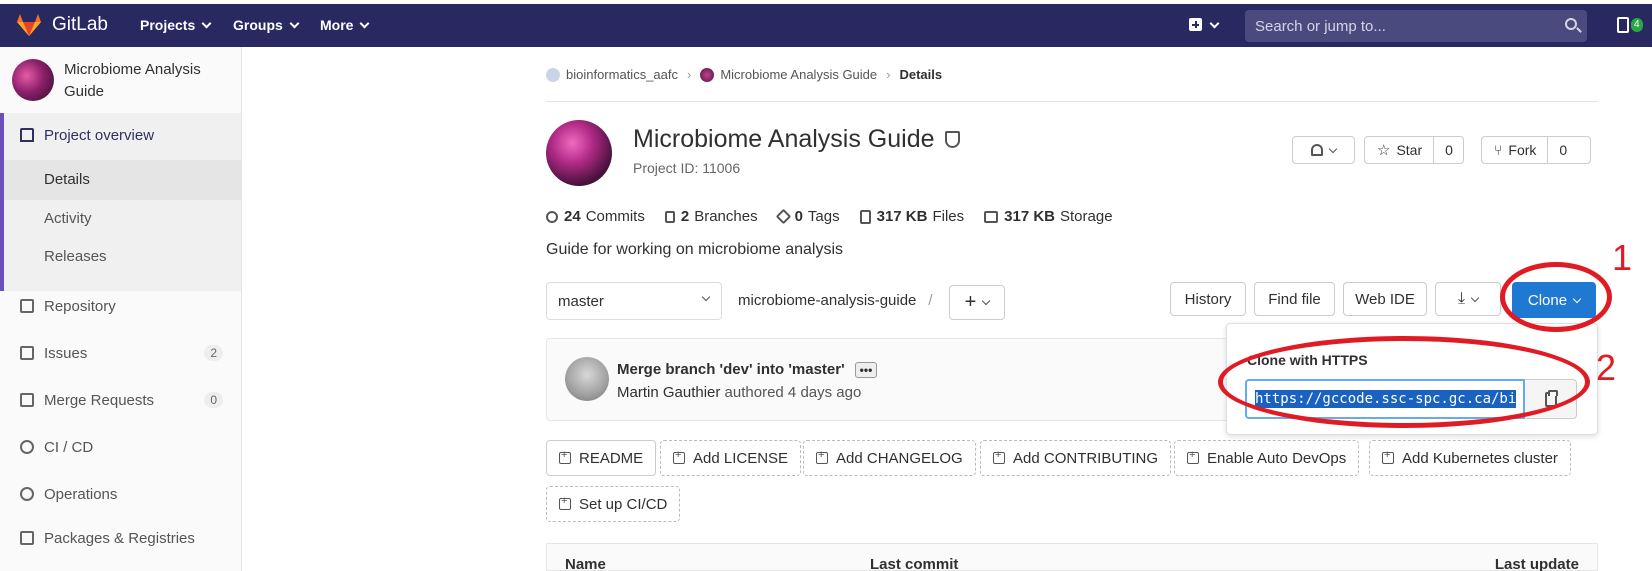 The image size is (1652, 571). What do you see at coordinates (1385, 299) in the screenshot?
I see `web-ide-button: Web IDE` at bounding box center [1385, 299].